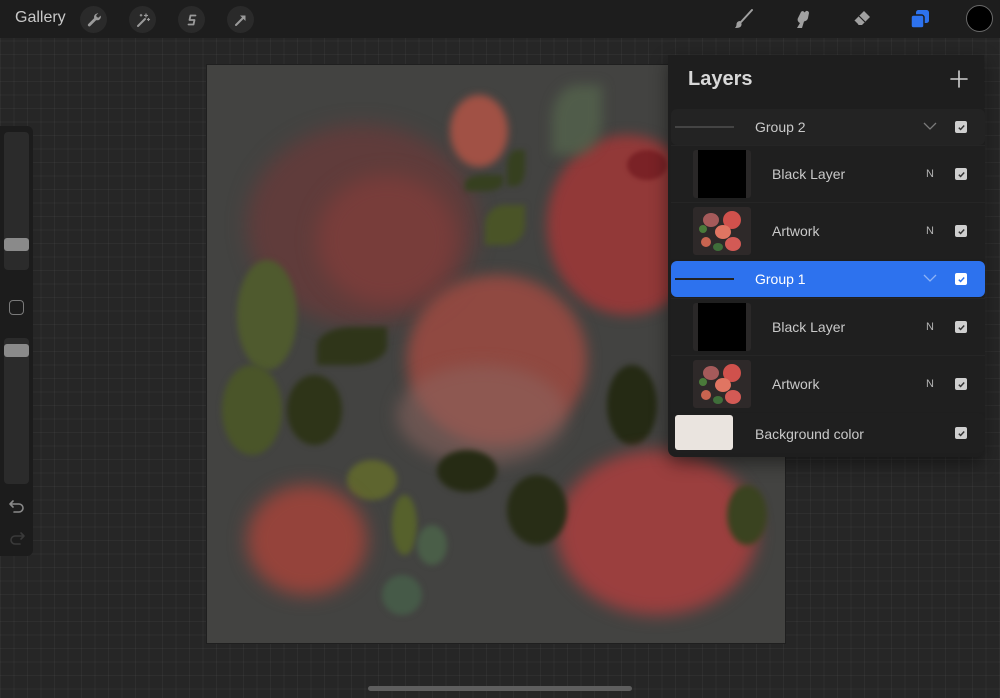 This screenshot has width=1000, height=698. Describe the element at coordinates (40, 18) in the screenshot. I see `gallery-button: Gallery` at that location.